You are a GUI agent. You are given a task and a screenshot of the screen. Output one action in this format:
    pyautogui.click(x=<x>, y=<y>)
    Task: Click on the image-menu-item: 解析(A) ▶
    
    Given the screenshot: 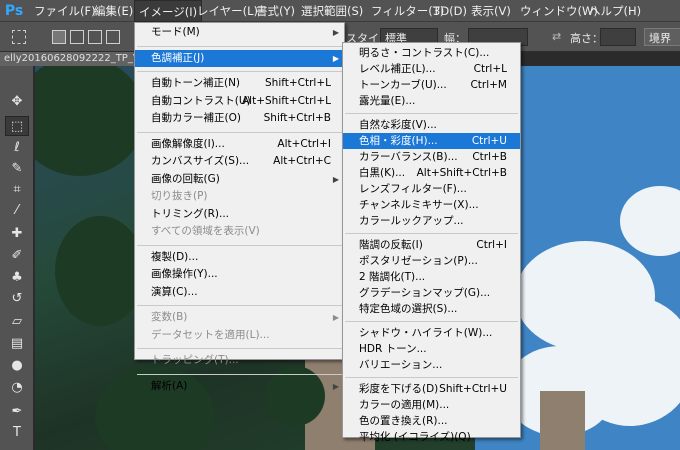 What is the action you would take?
    pyautogui.click(x=239, y=387)
    